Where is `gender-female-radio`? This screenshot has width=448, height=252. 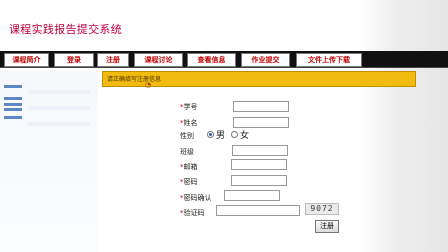
gender-female-radio is located at coordinates (234, 134).